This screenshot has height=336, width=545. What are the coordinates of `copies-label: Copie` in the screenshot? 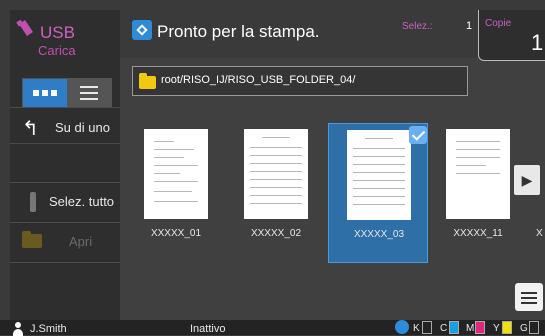 It's located at (498, 23).